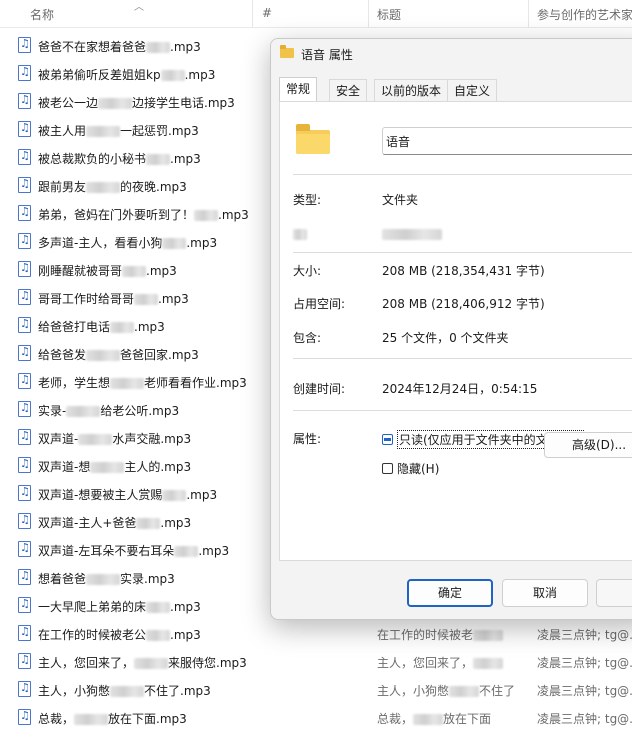  Describe the element at coordinates (316, 718) in the screenshot. I see `file-row: 总裁，放在下面.mp3 总裁，放在下面 凌晨三点钟; tg@.` at that location.